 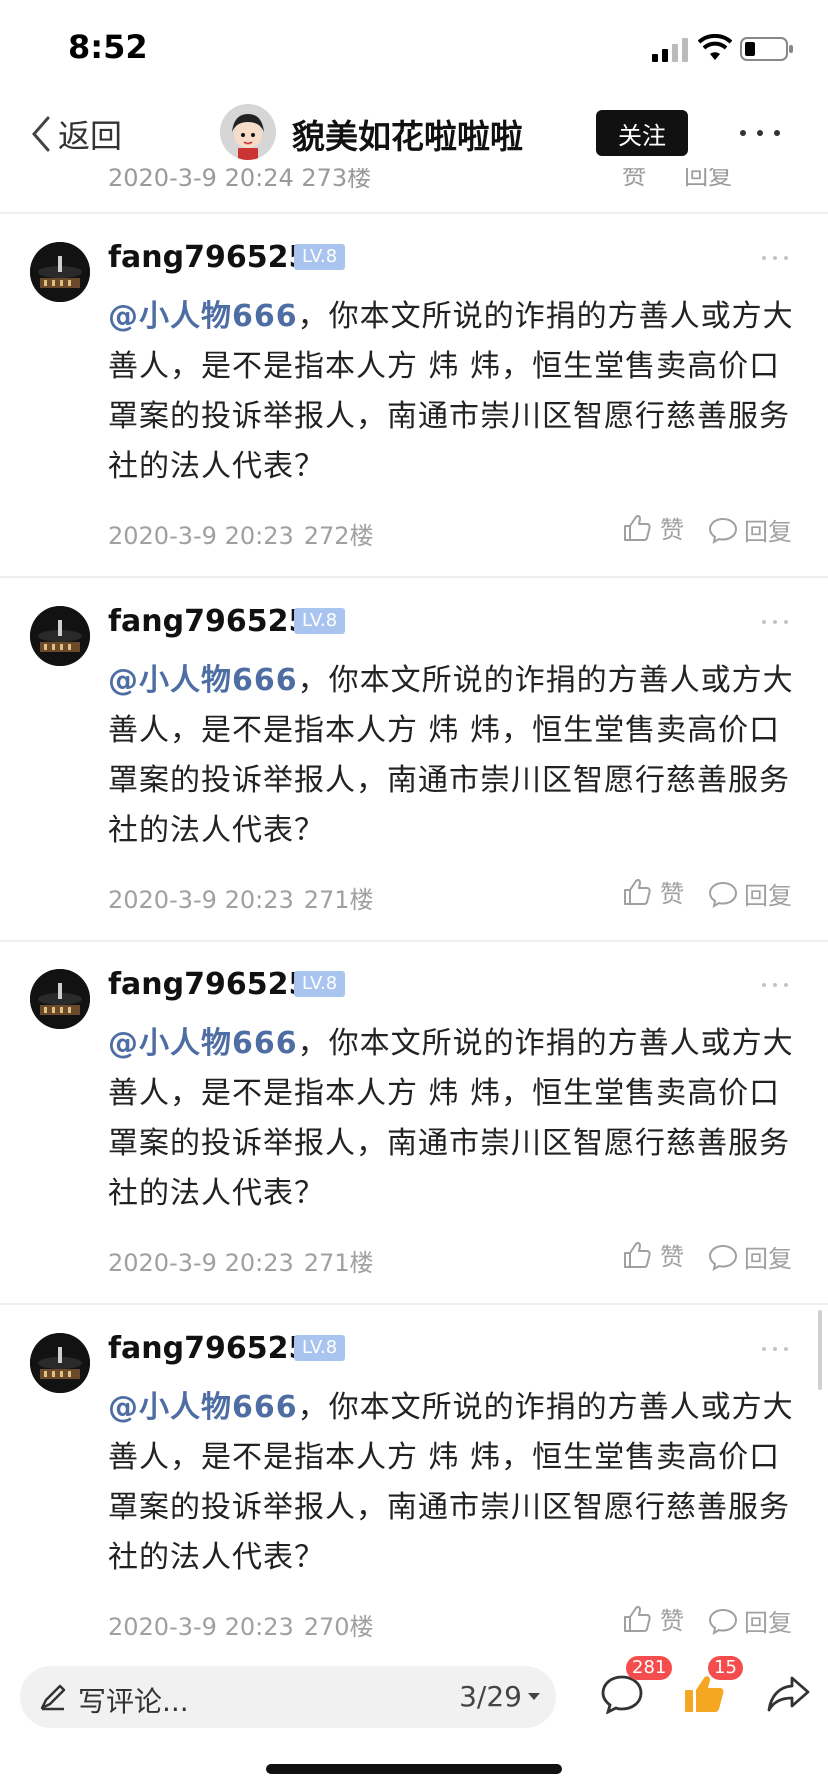 I want to click on page-selector: 3/29, so click(x=499, y=1696).